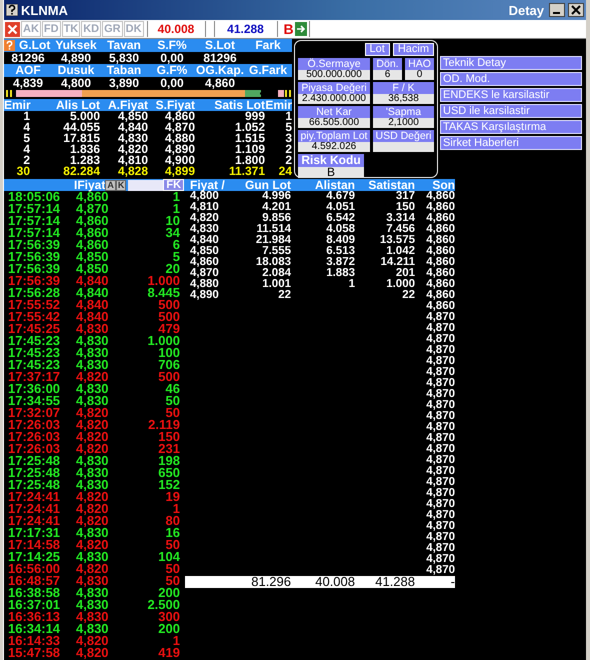 This screenshot has height=660, width=590. What do you see at coordinates (394, 582) in the screenshot?
I see `table-cell-text: 41.288` at bounding box center [394, 582].